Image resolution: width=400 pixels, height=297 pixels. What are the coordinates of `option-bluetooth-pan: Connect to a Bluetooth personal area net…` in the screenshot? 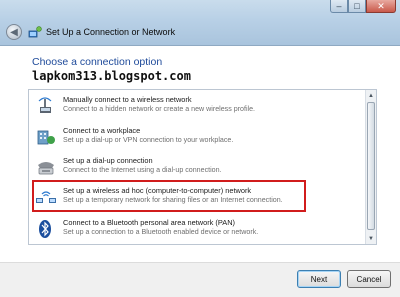 It's located at (198, 230).